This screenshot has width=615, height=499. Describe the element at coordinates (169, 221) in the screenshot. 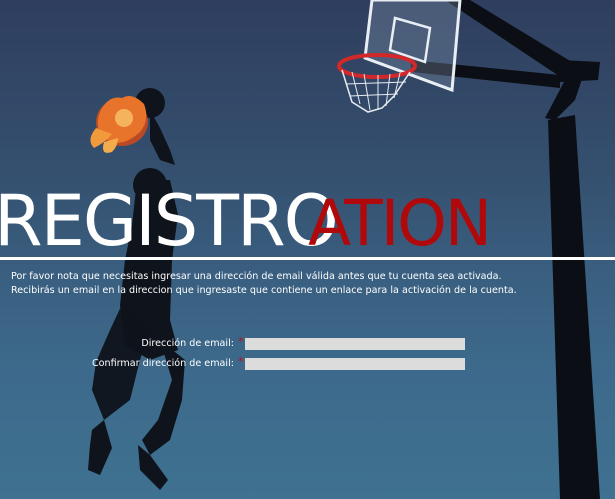

I see `page-title: REGISTRO` at that location.